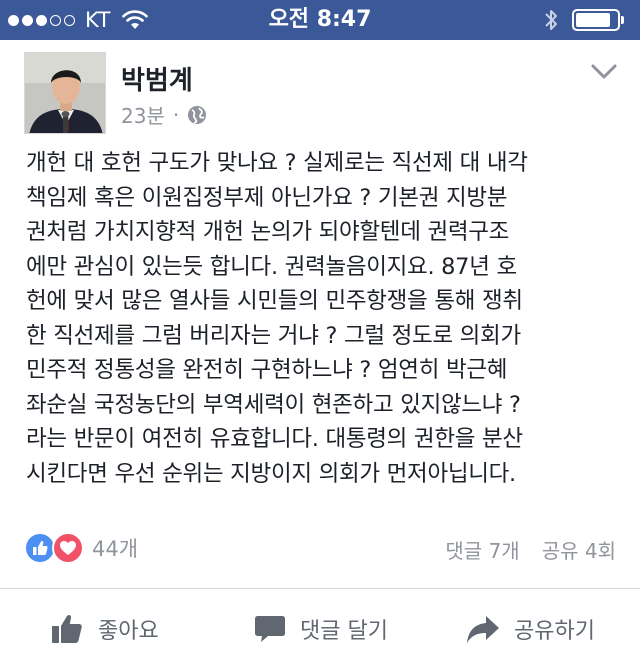 This screenshot has width=640, height=662. What do you see at coordinates (622, 20) in the screenshot?
I see `battery-tip` at bounding box center [622, 20].